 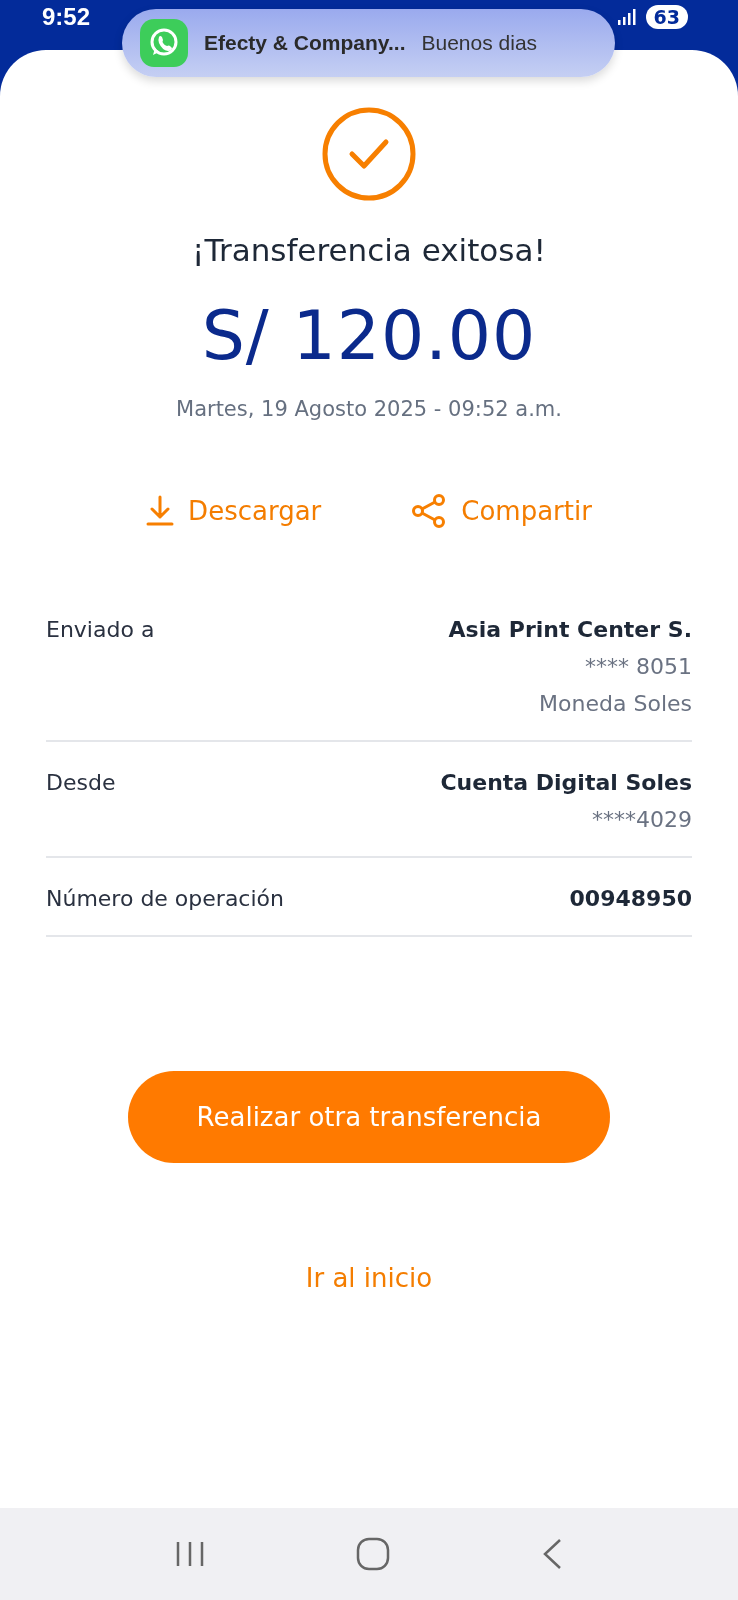 What do you see at coordinates (369, 1117) in the screenshot?
I see `new-transfer-button: Realizar otra transferencia` at bounding box center [369, 1117].